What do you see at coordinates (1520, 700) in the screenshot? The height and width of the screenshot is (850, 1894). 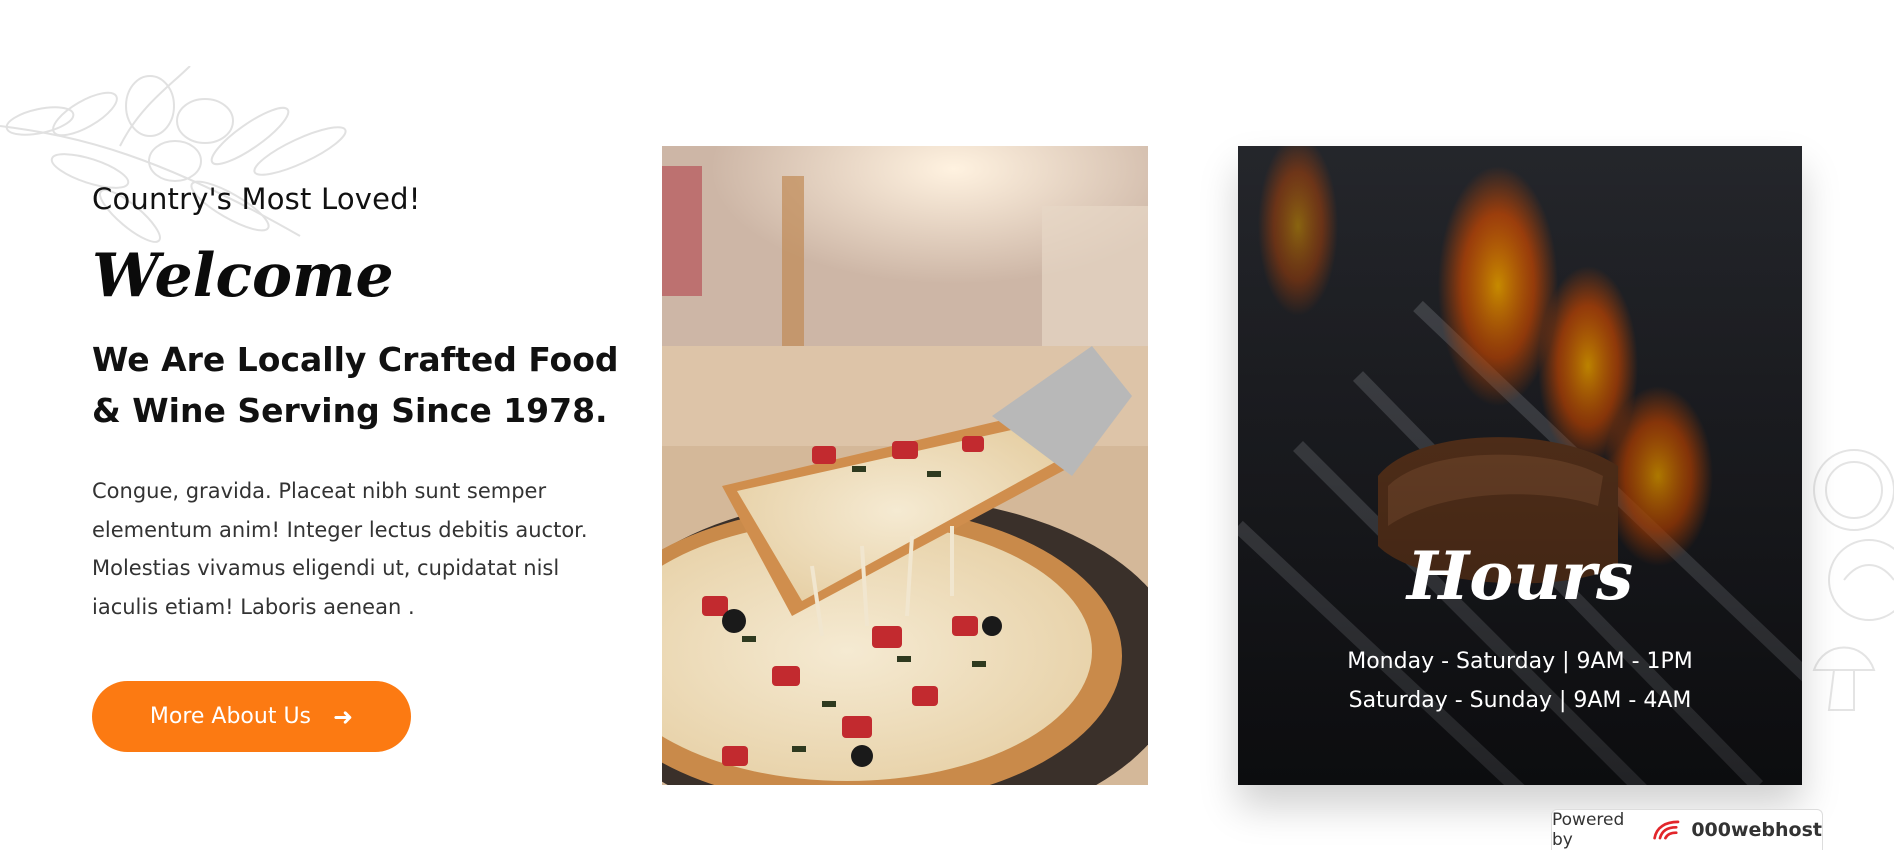 I see `hours-line-weekend: Saturday - Sunday | 9AM - 4AM` at bounding box center [1520, 700].